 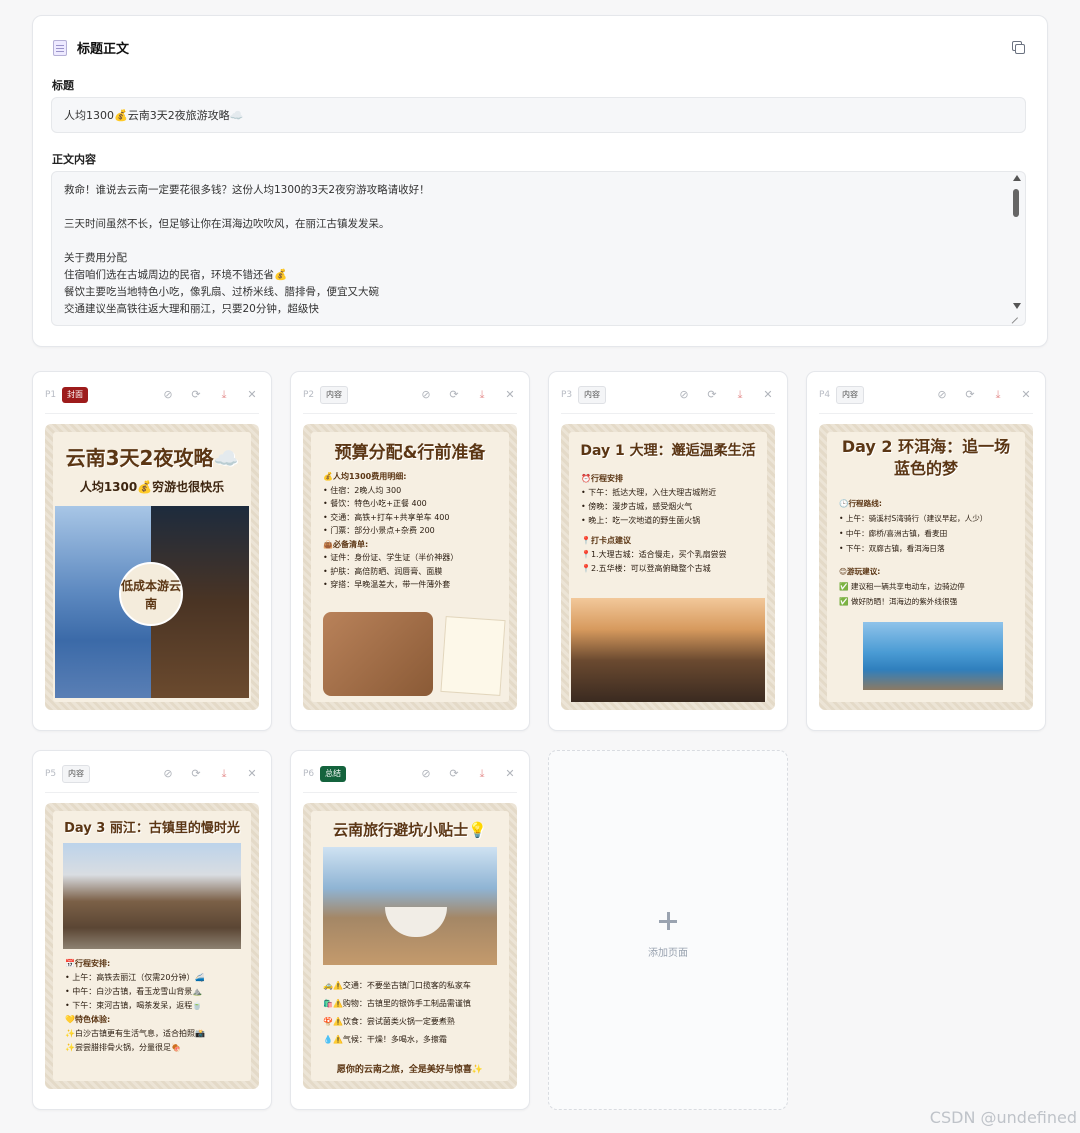 What do you see at coordinates (103, 49) in the screenshot?
I see `editor-title: 标题正文` at bounding box center [103, 49].